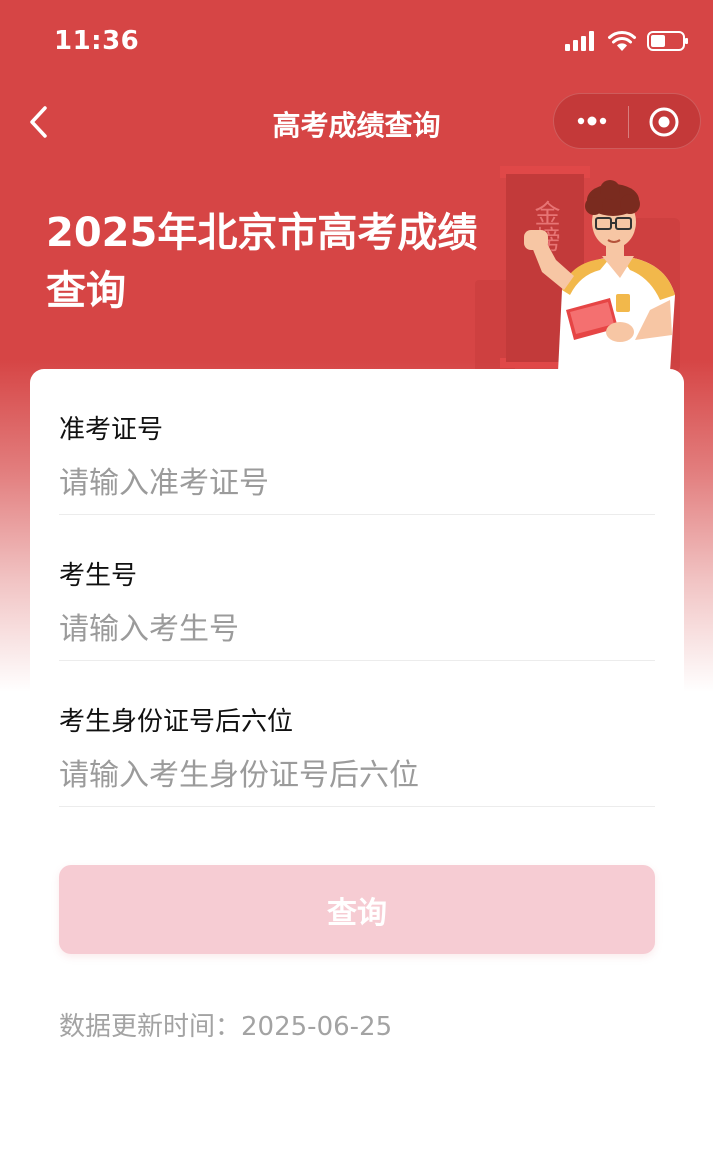 This screenshot has height=1151, width=713. What do you see at coordinates (357, 775) in the screenshot?
I see `id-last-six-input` at bounding box center [357, 775].